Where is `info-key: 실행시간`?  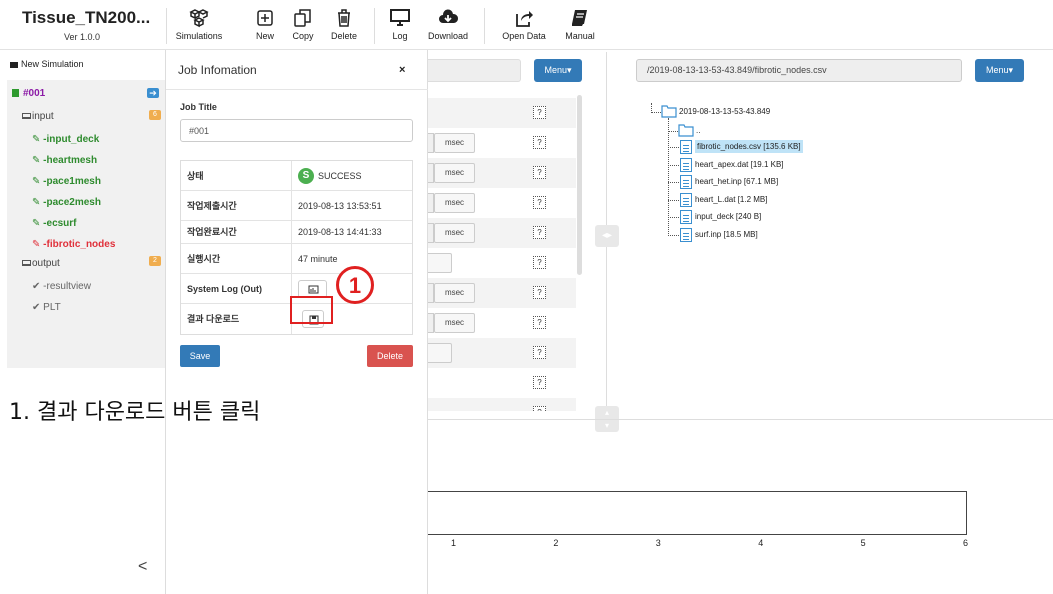 info-key: 실행시간 is located at coordinates (204, 259).